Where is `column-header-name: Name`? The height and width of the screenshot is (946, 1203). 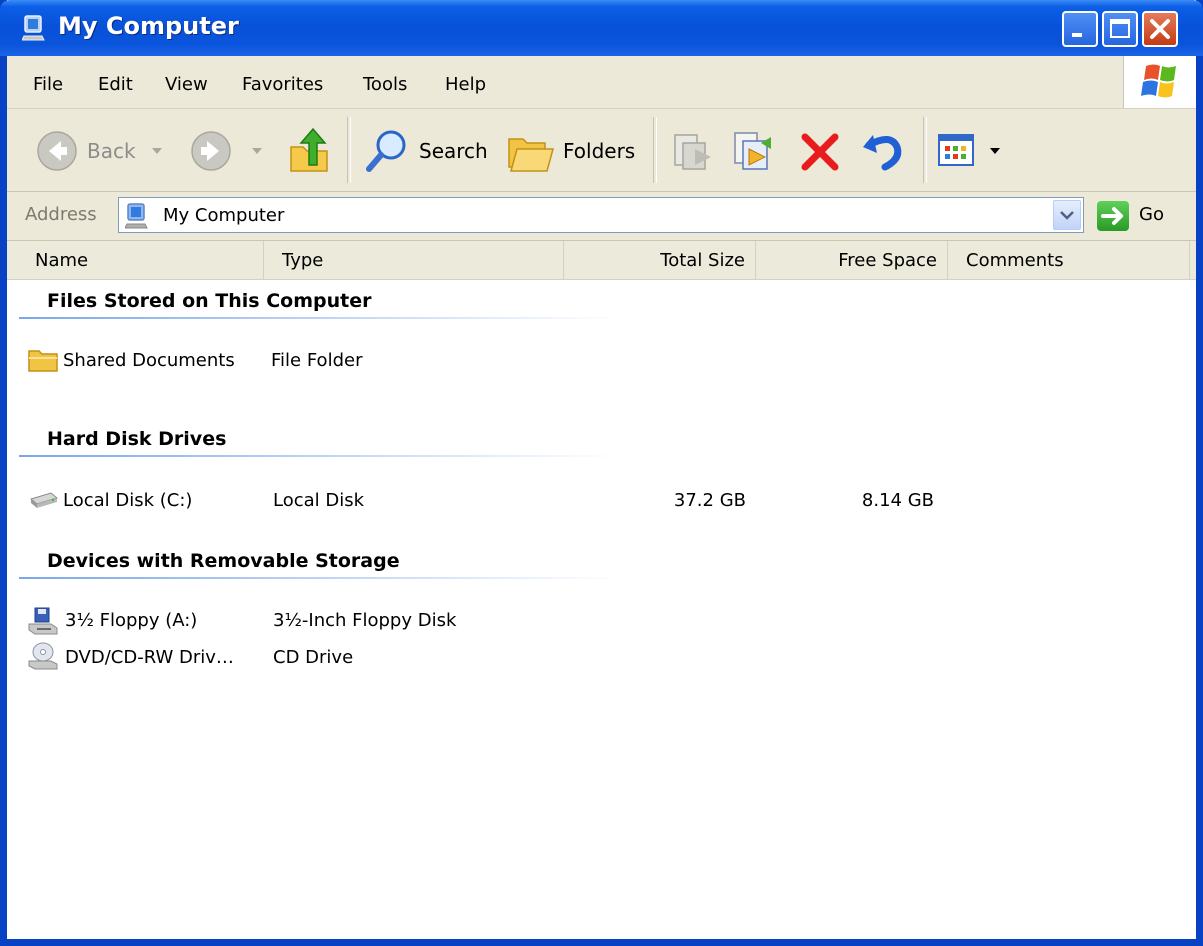
column-header-name: Name is located at coordinates (135, 260).